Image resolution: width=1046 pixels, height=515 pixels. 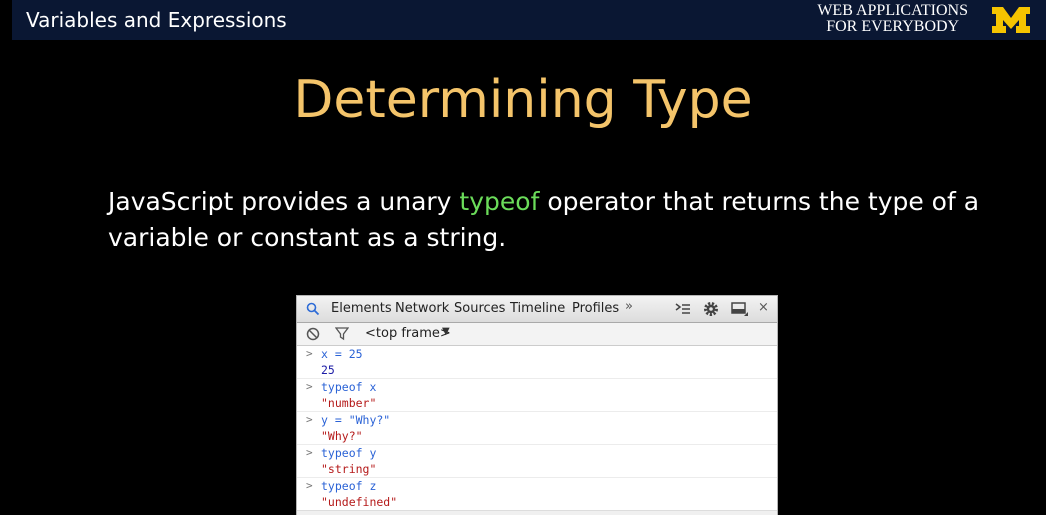 What do you see at coordinates (408, 333) in the screenshot?
I see `frame-selector: <top frame>` at bounding box center [408, 333].